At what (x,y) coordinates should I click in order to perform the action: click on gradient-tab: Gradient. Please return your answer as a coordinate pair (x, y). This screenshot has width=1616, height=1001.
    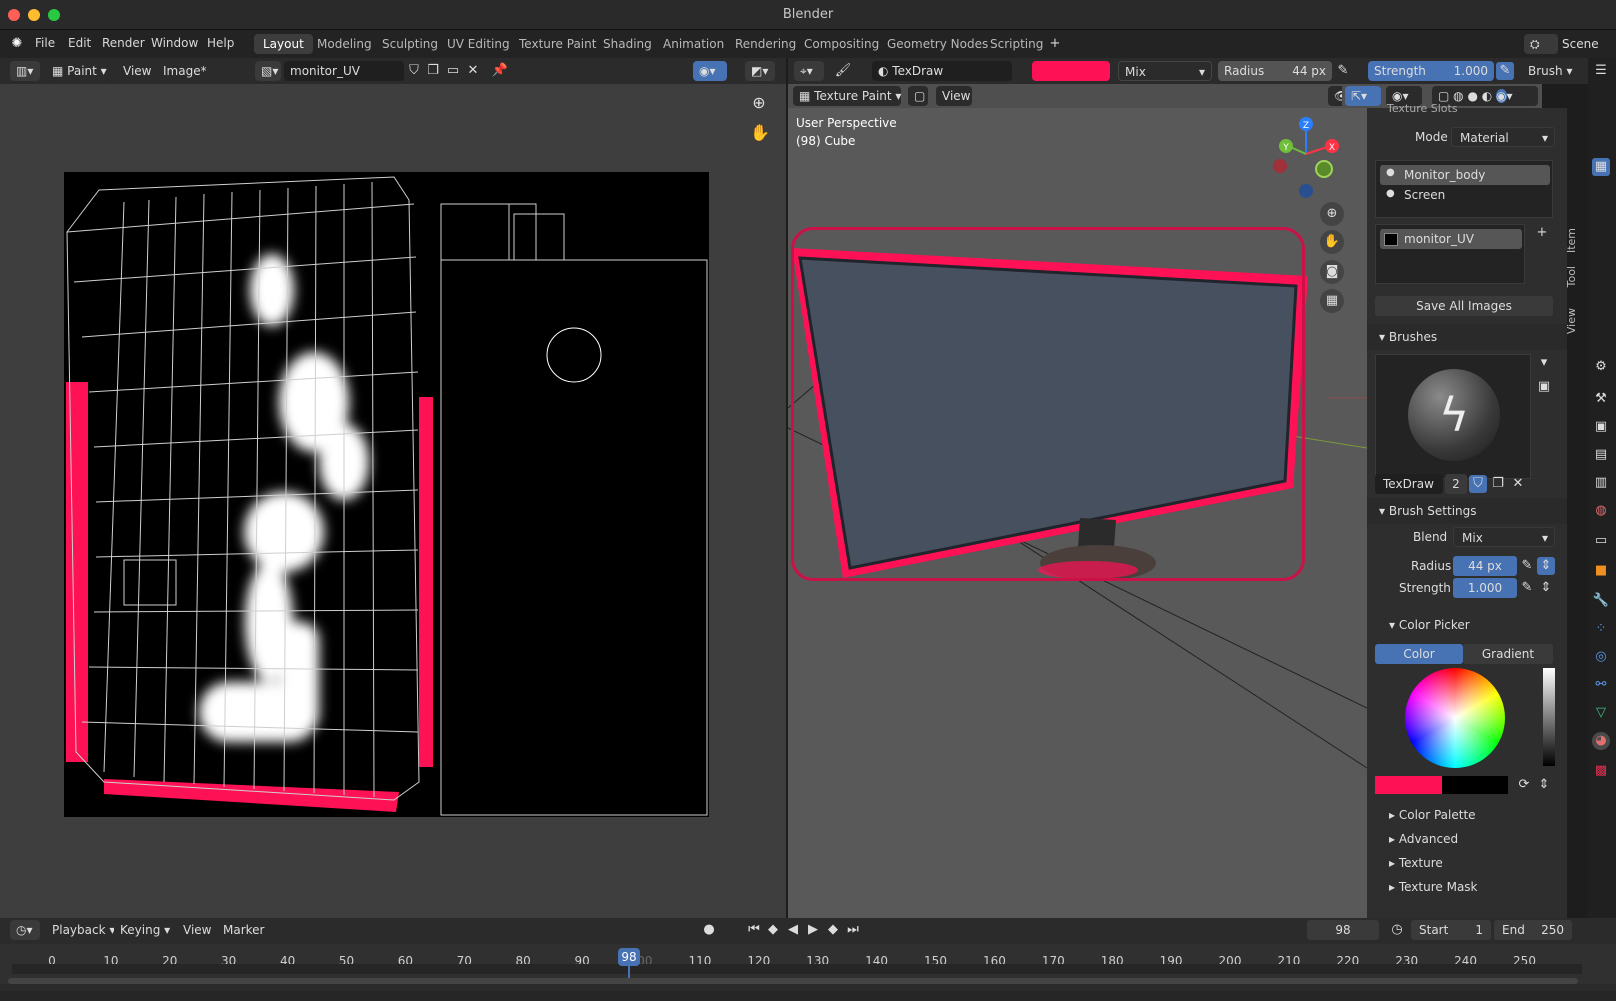
    Looking at the image, I should click on (1508, 654).